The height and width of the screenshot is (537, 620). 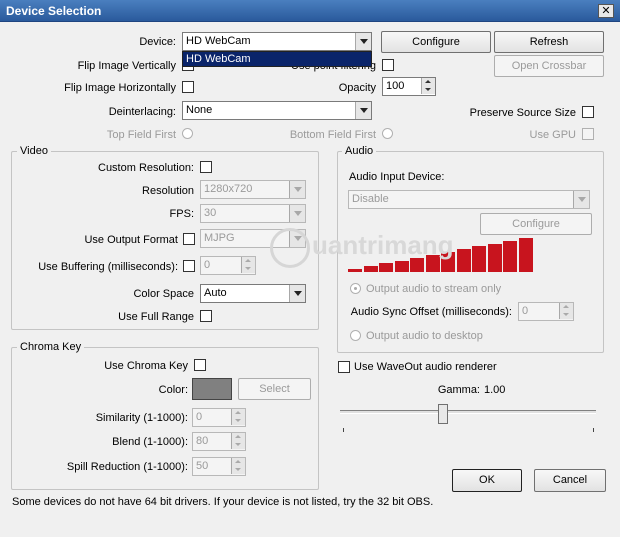 What do you see at coordinates (146, 366) in the screenshot?
I see `use-chroma-key-label: Use Chroma Key` at bounding box center [146, 366].